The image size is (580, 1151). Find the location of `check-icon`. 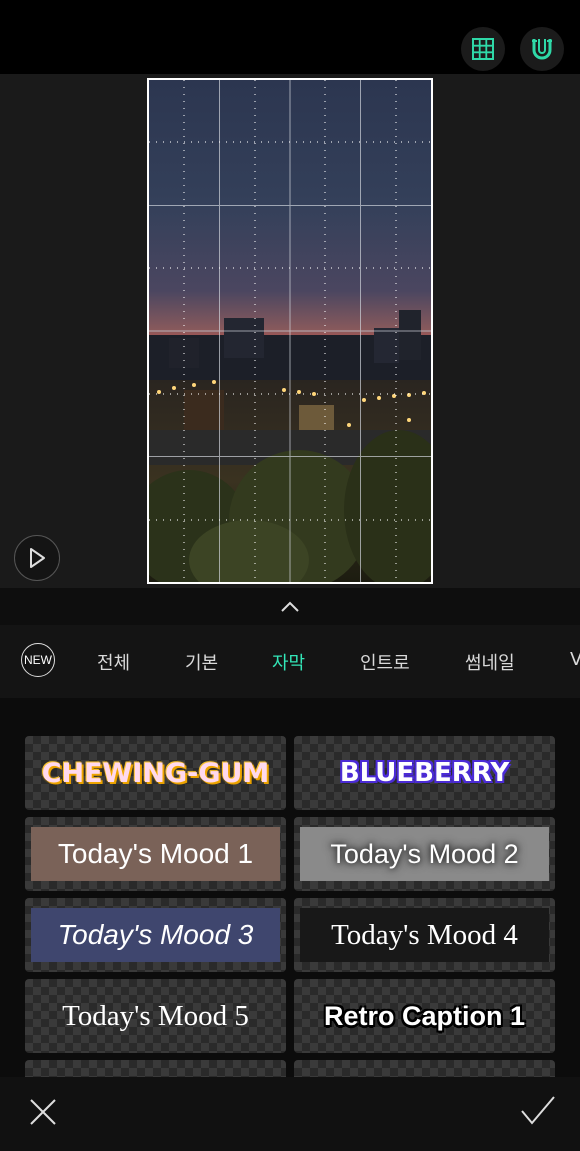

check-icon is located at coordinates (538, 1110).